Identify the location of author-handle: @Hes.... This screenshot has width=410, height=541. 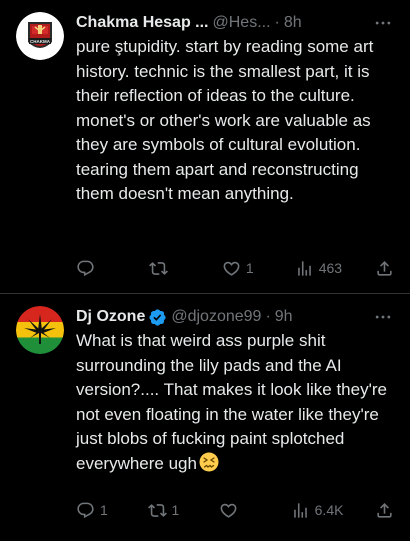
(242, 23).